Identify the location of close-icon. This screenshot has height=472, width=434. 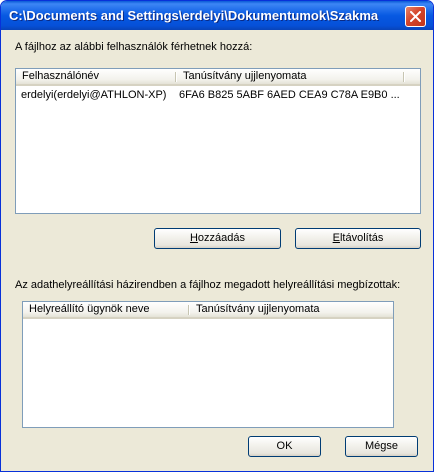
(415, 16).